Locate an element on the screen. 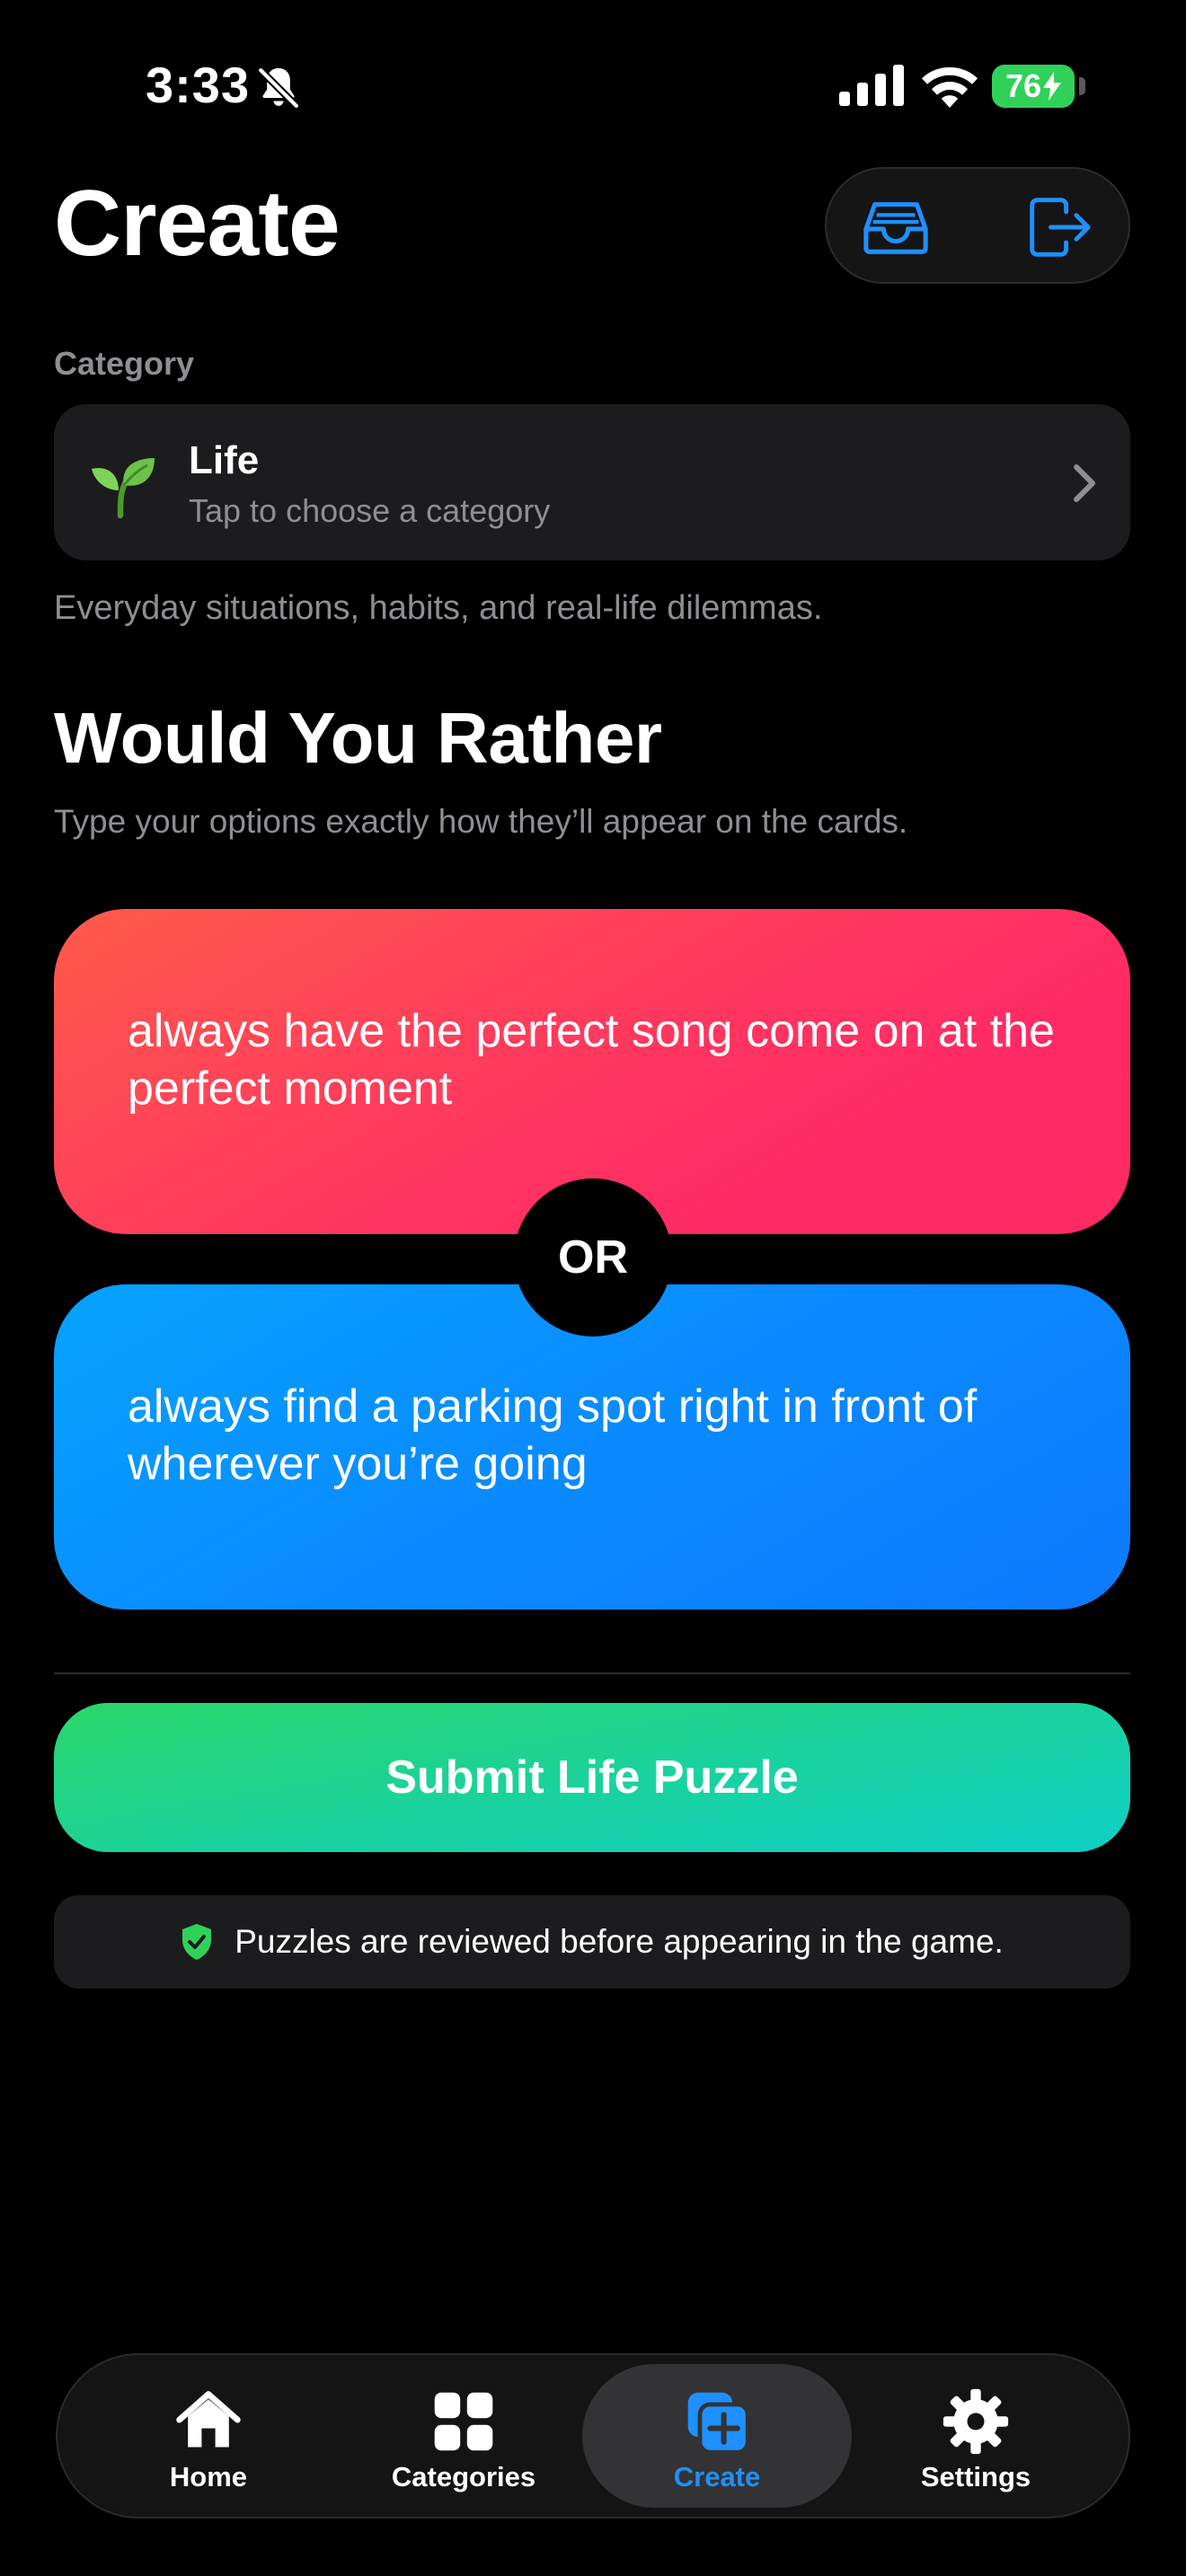 The image size is (1186, 2576). tab-create-label: Create is located at coordinates (717, 2476).